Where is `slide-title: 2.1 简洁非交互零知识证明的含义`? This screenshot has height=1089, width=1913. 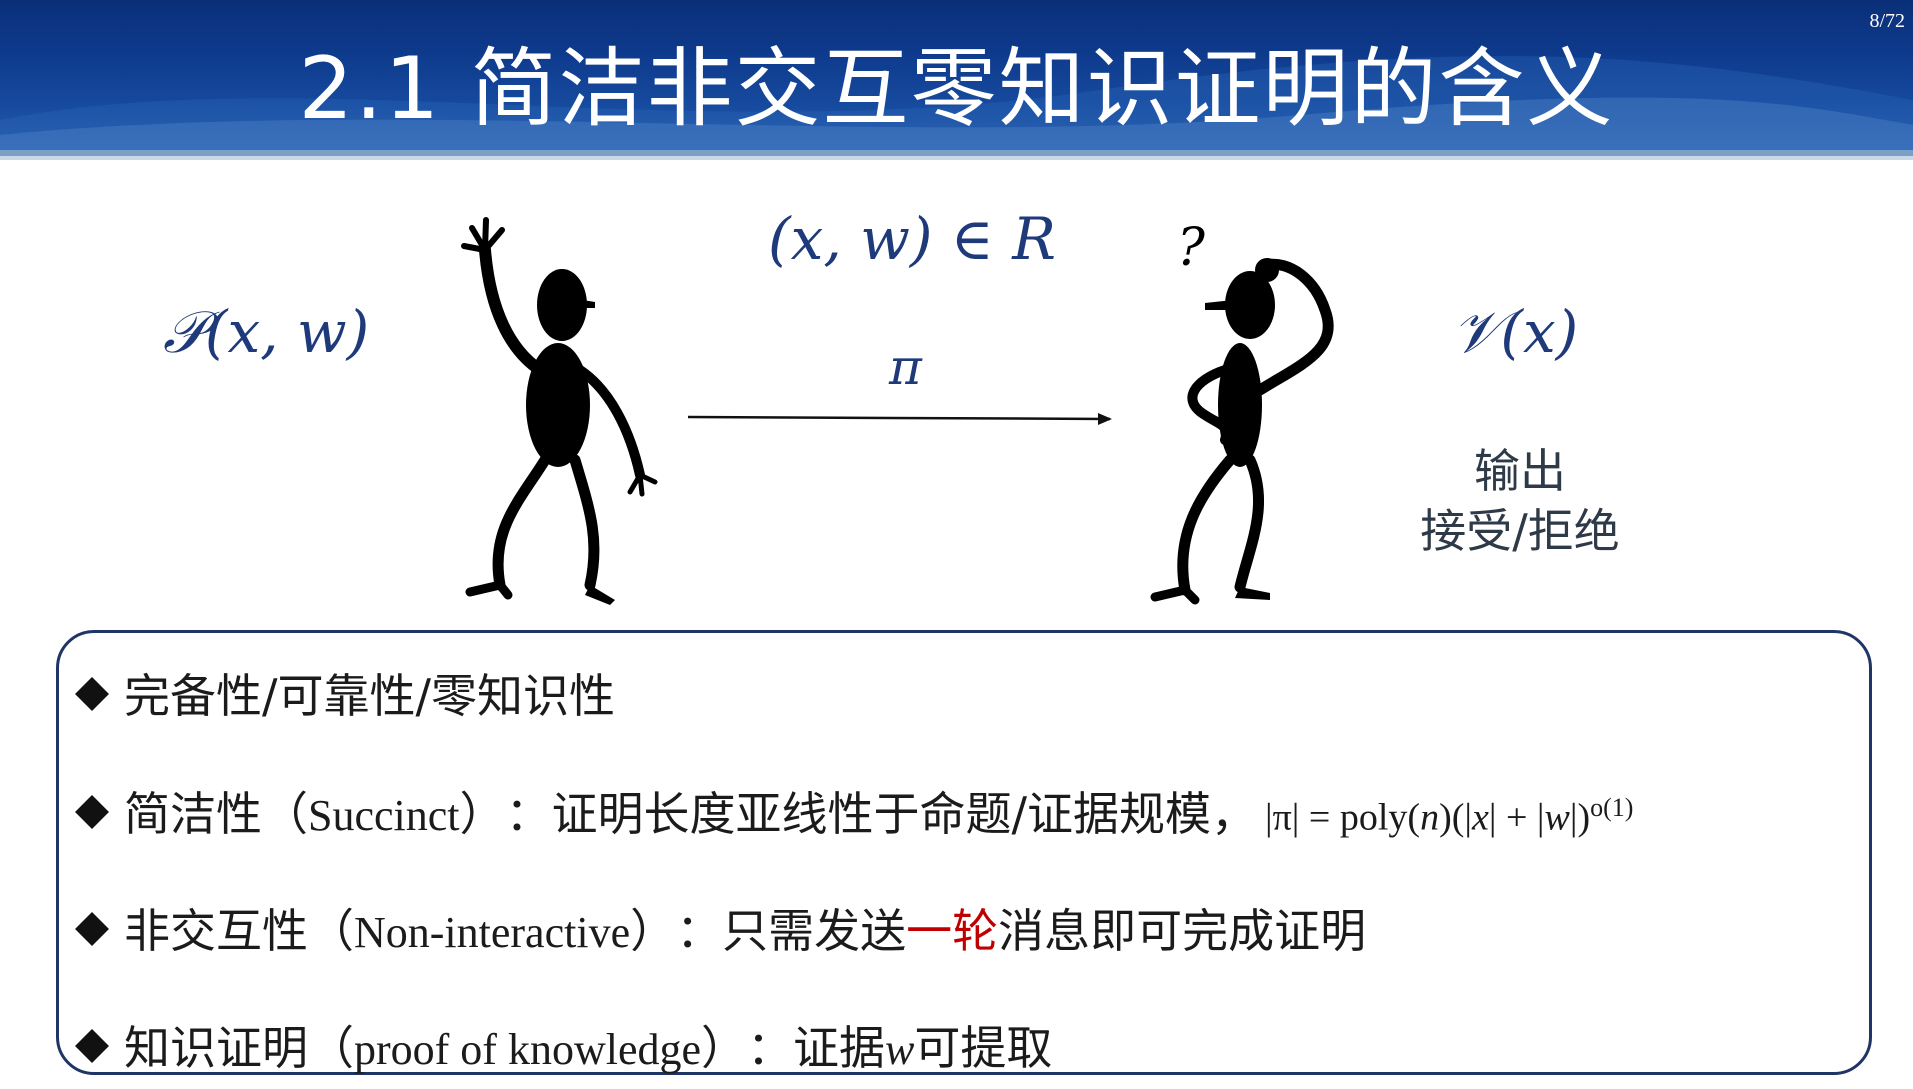
slide-title: 2.1 简洁非交互零知识证明的含义 is located at coordinates (956, 89).